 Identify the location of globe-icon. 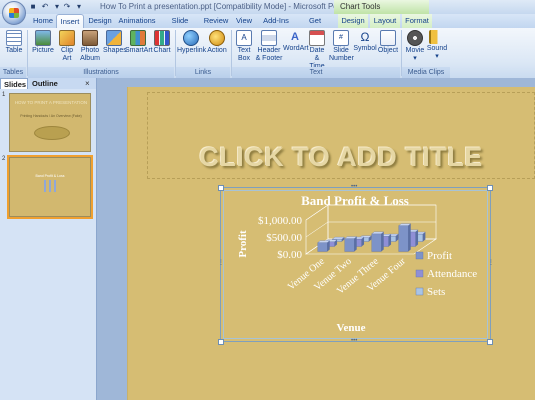
(191, 38).